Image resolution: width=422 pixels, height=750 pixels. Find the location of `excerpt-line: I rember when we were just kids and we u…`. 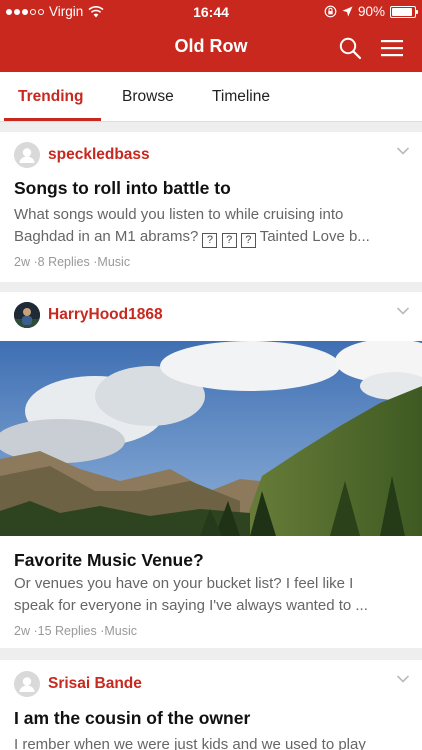

excerpt-line: I rember when we were just kids and we u… is located at coordinates (190, 743).